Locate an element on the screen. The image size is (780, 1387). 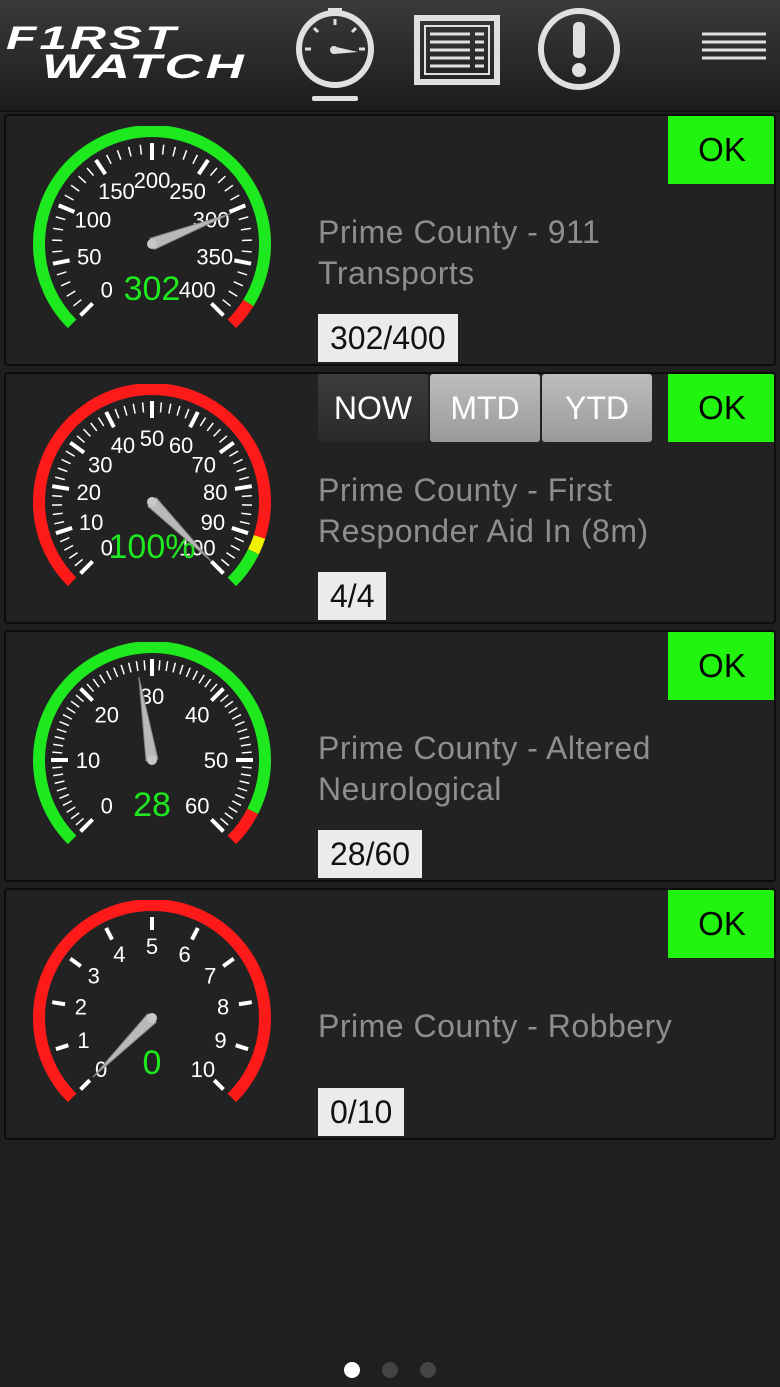
gauge-tick-label: 350 is located at coordinates (214, 256).